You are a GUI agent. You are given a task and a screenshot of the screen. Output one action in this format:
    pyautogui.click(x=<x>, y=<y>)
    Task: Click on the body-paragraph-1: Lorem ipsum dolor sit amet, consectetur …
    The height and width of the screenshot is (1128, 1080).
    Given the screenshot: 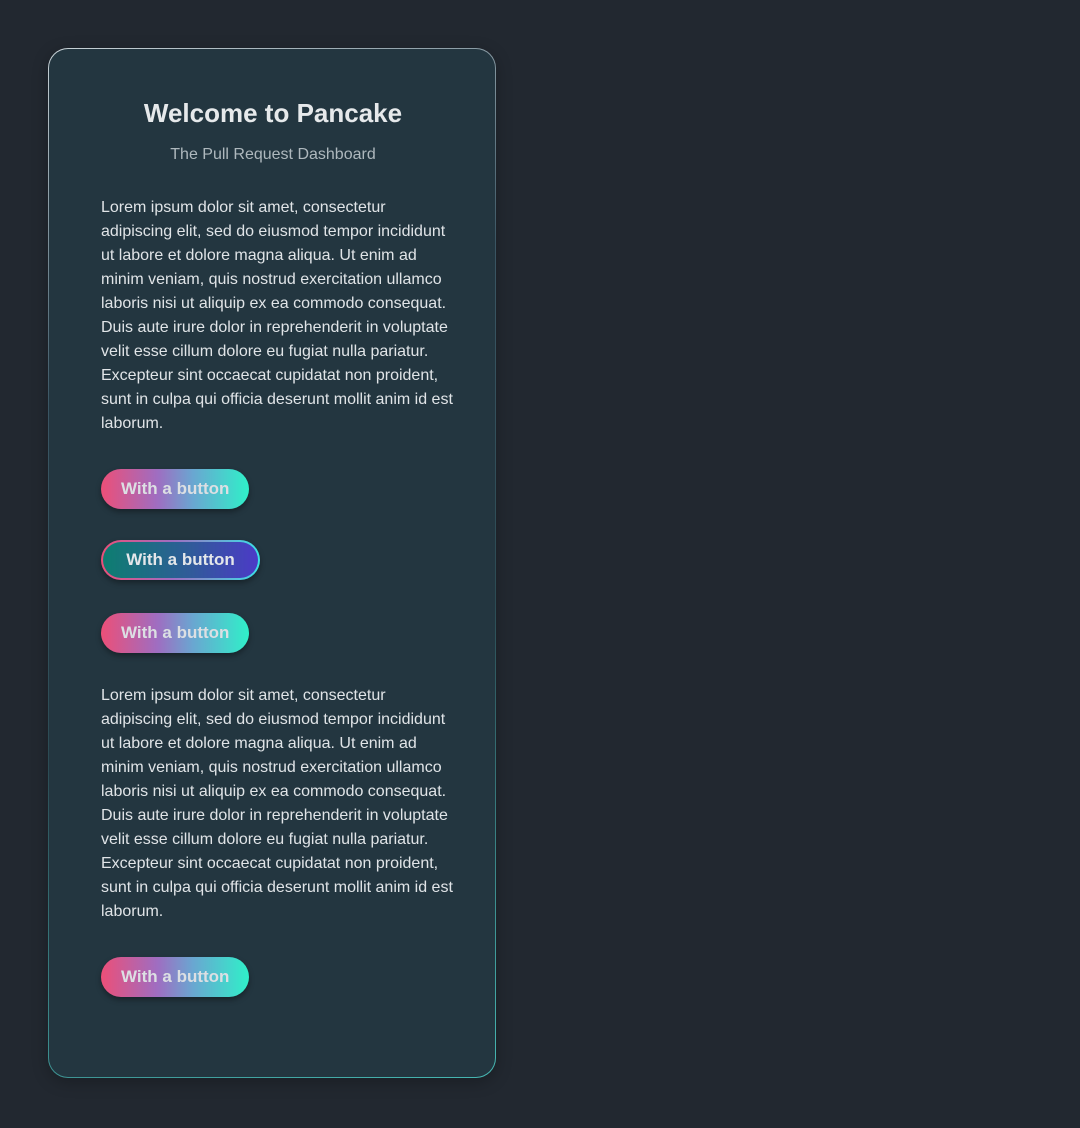 What is the action you would take?
    pyautogui.click(x=277, y=315)
    